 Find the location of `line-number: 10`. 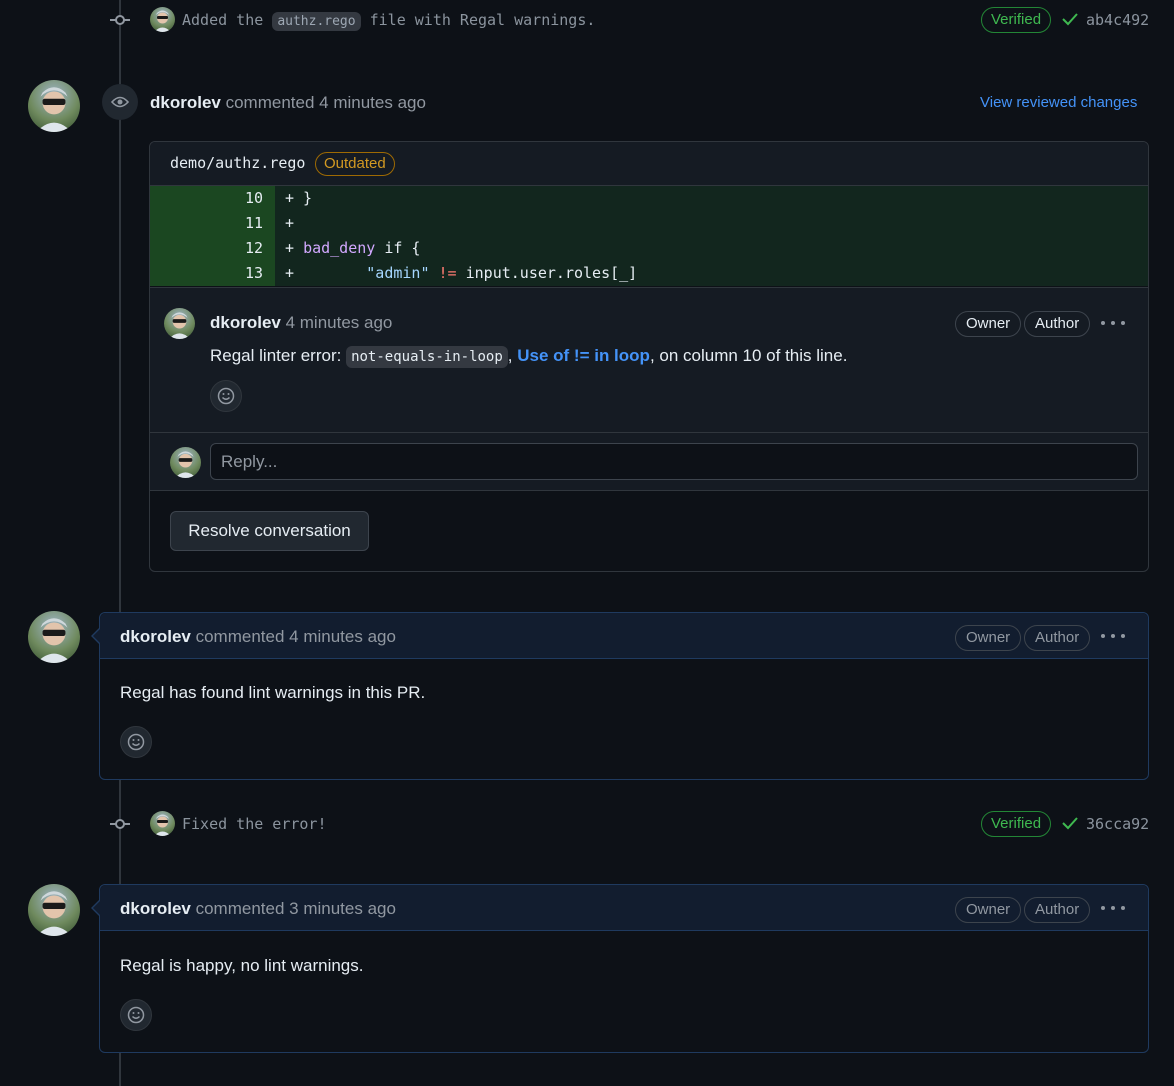

line-number: 10 is located at coordinates (212, 198).